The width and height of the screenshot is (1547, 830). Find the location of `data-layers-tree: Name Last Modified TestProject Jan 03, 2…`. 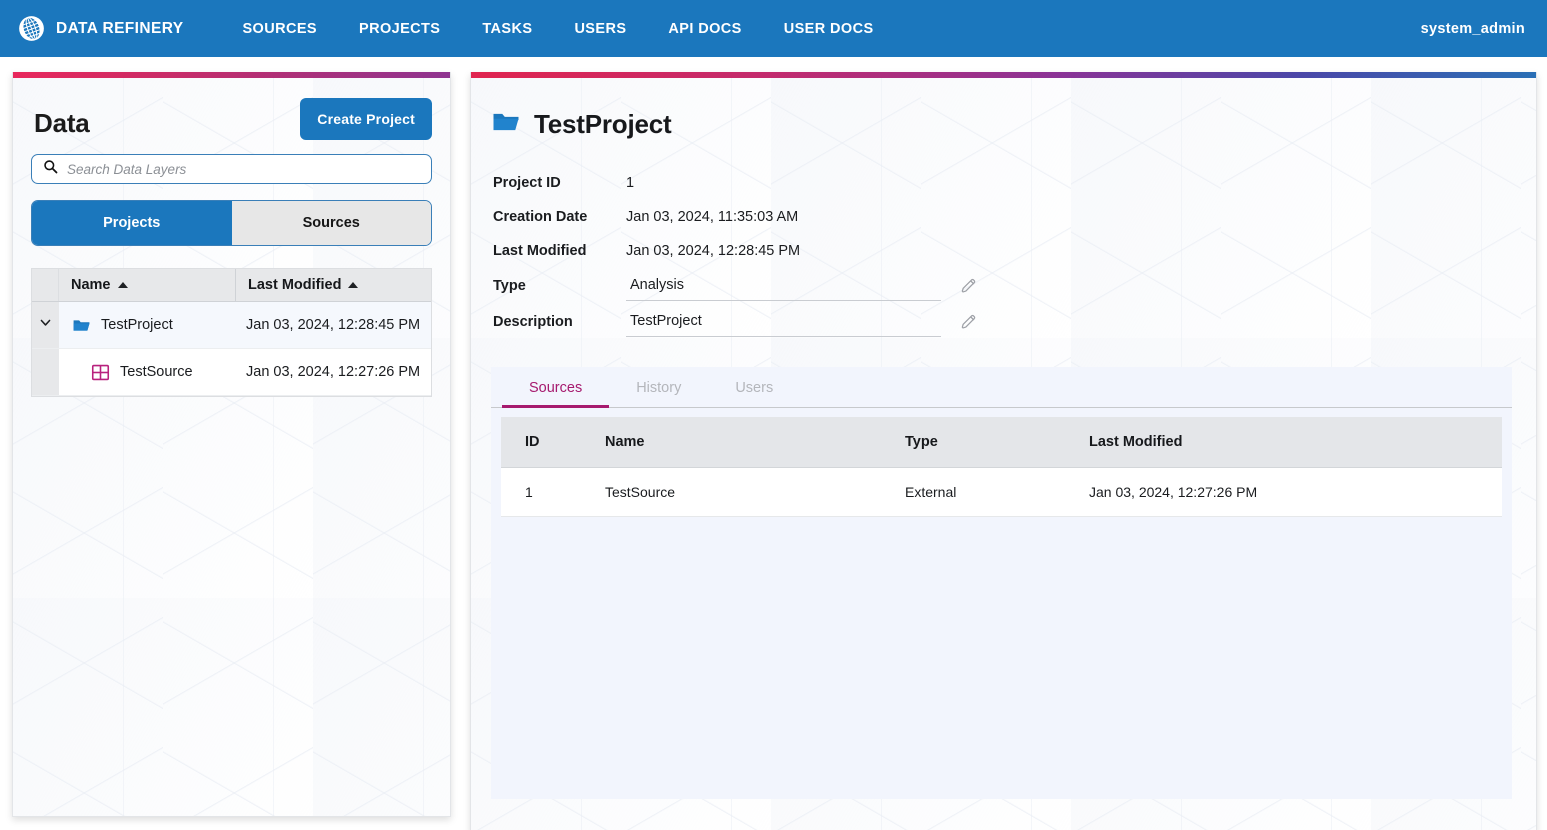

data-layers-tree: Name Last Modified TestProject Jan 03, 2… is located at coordinates (231, 332).